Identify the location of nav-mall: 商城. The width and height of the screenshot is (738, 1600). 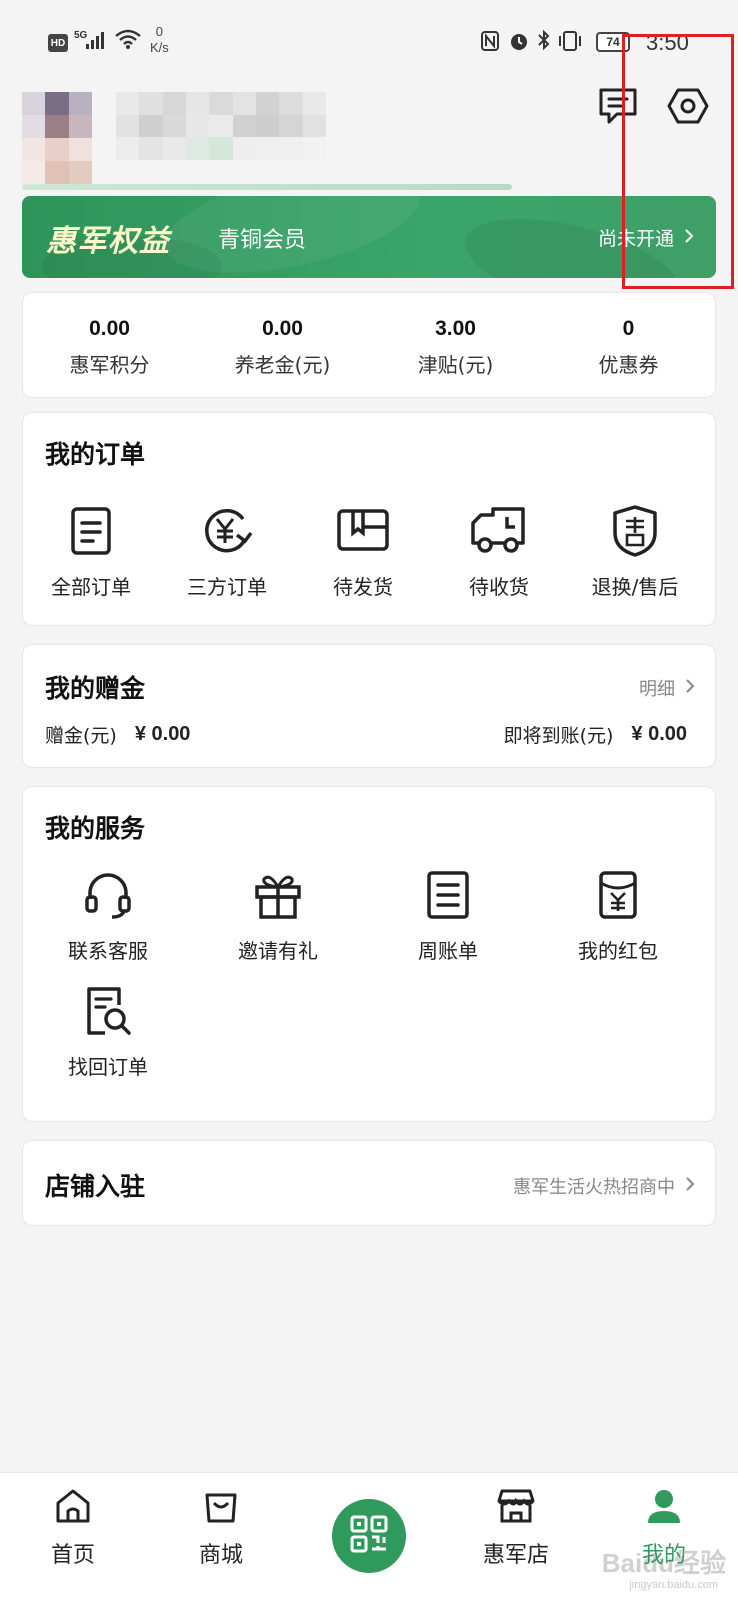
(221, 1528).